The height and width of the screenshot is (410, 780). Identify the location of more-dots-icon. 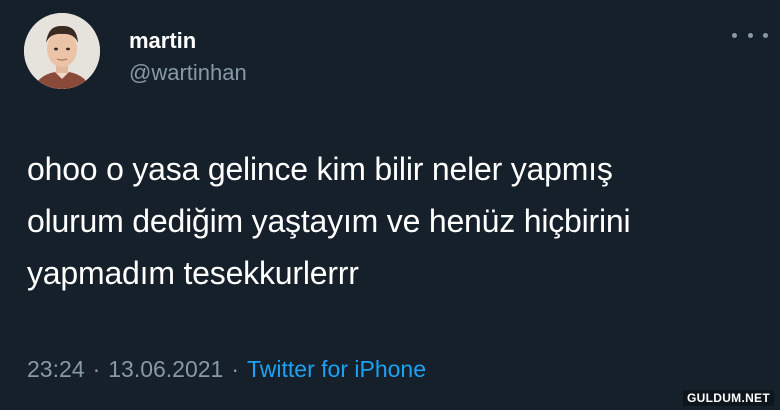
(750, 35).